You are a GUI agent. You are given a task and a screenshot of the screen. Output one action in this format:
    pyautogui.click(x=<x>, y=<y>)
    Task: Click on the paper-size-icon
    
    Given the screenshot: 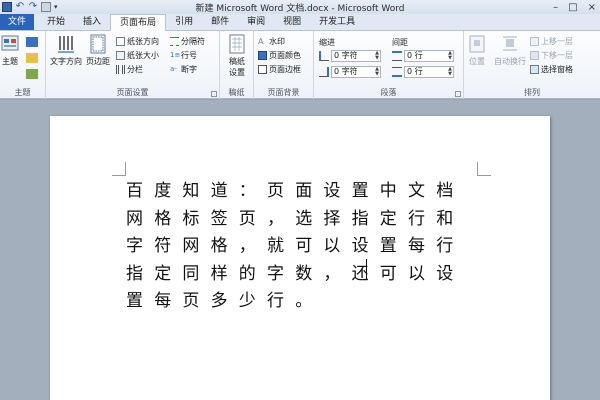 What is the action you would take?
    pyautogui.click(x=120, y=55)
    